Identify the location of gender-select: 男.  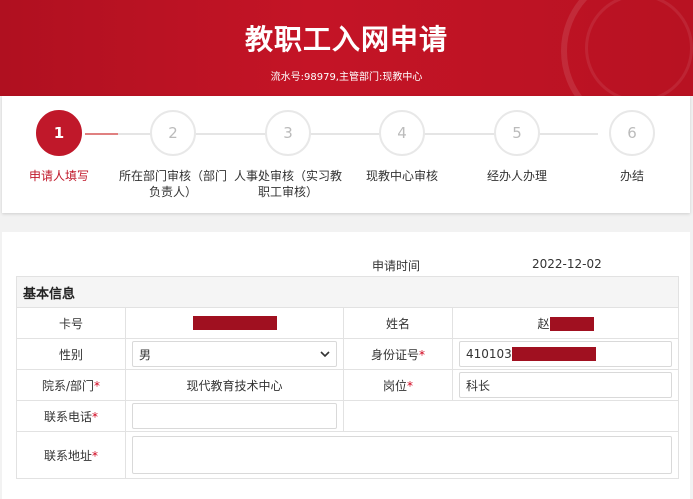
(234, 354).